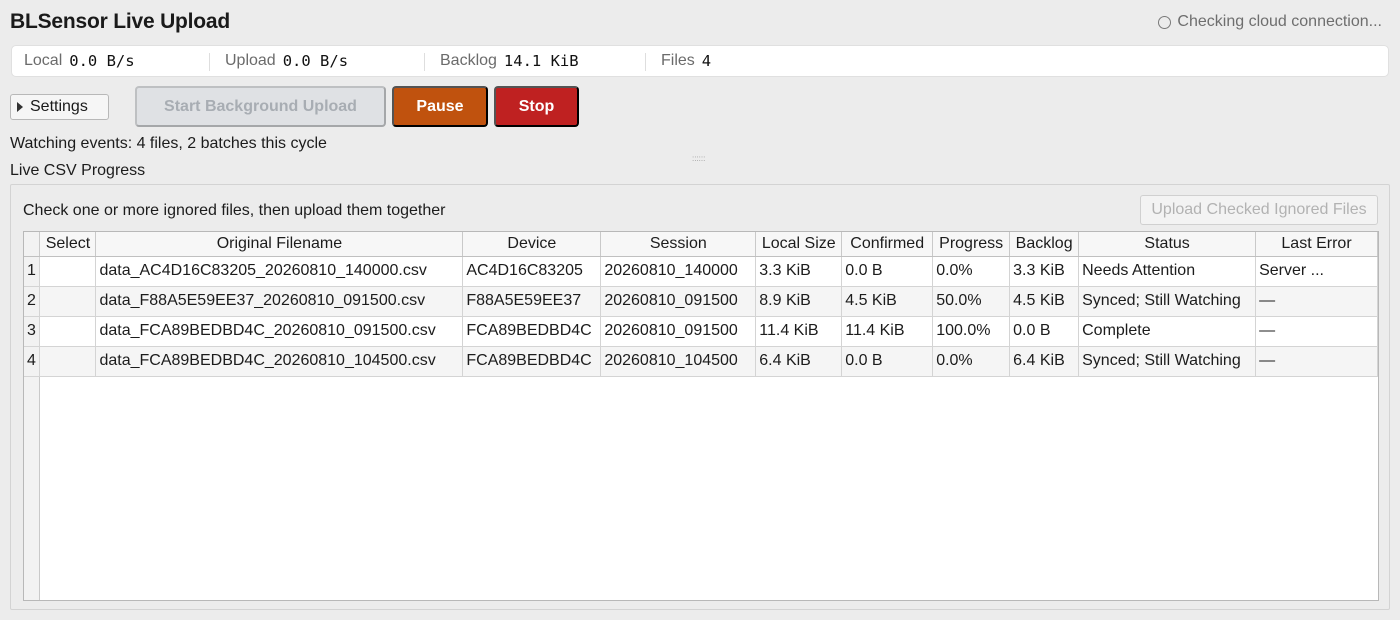 This screenshot has height=620, width=1400. I want to click on local-size-cell: 11.4 KiB, so click(799, 331).